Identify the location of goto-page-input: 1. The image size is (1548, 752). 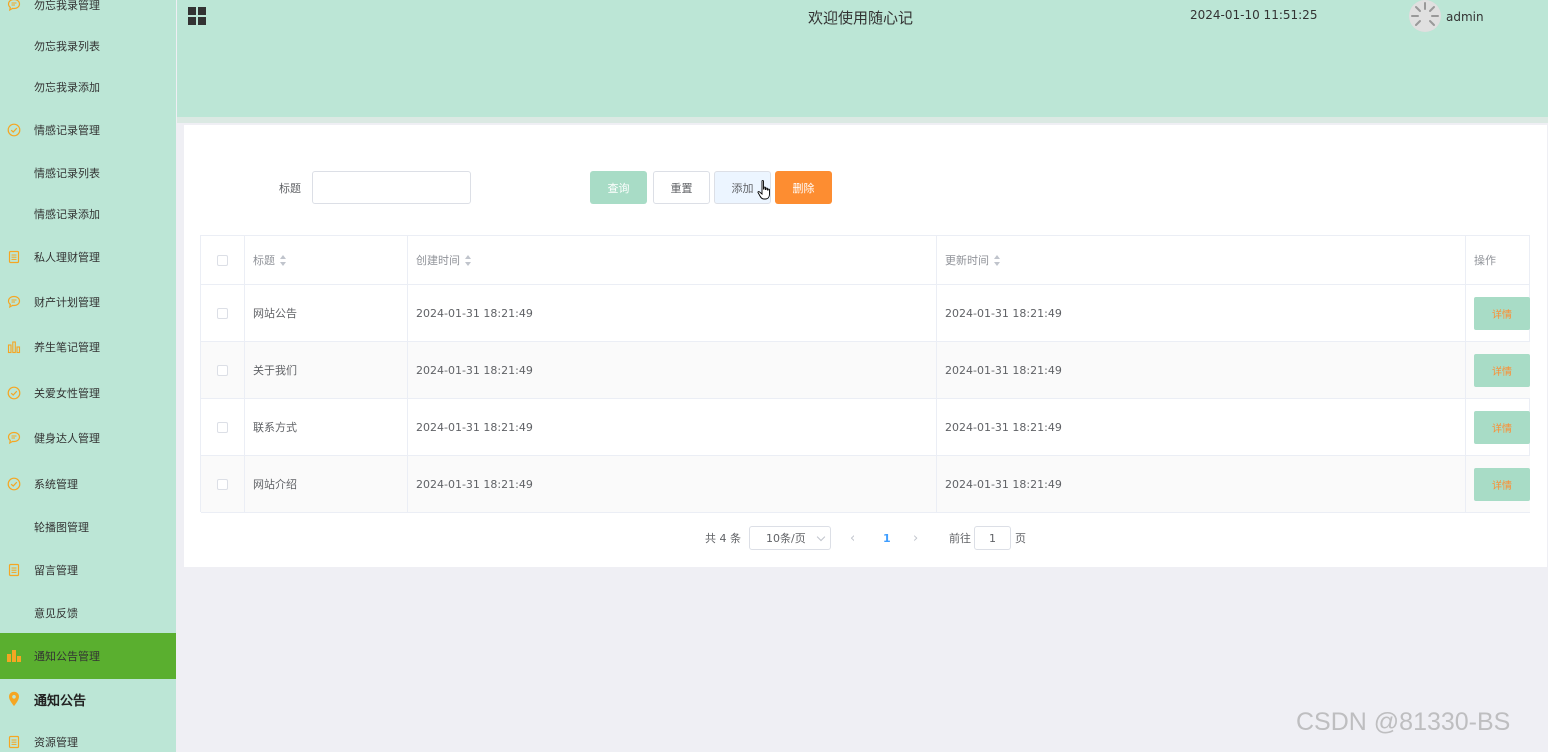
(992, 538).